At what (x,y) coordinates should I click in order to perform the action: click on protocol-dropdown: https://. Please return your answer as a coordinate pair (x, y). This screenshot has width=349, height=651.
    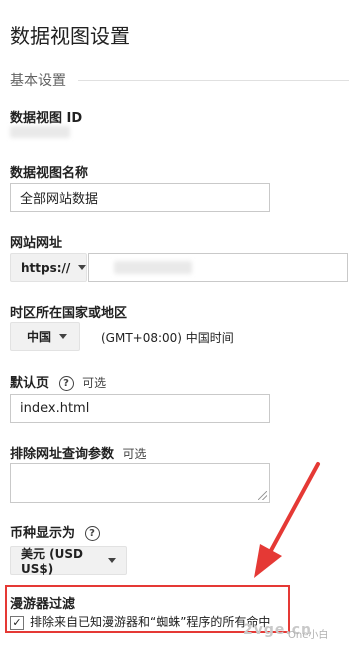
    Looking at the image, I should click on (48, 267).